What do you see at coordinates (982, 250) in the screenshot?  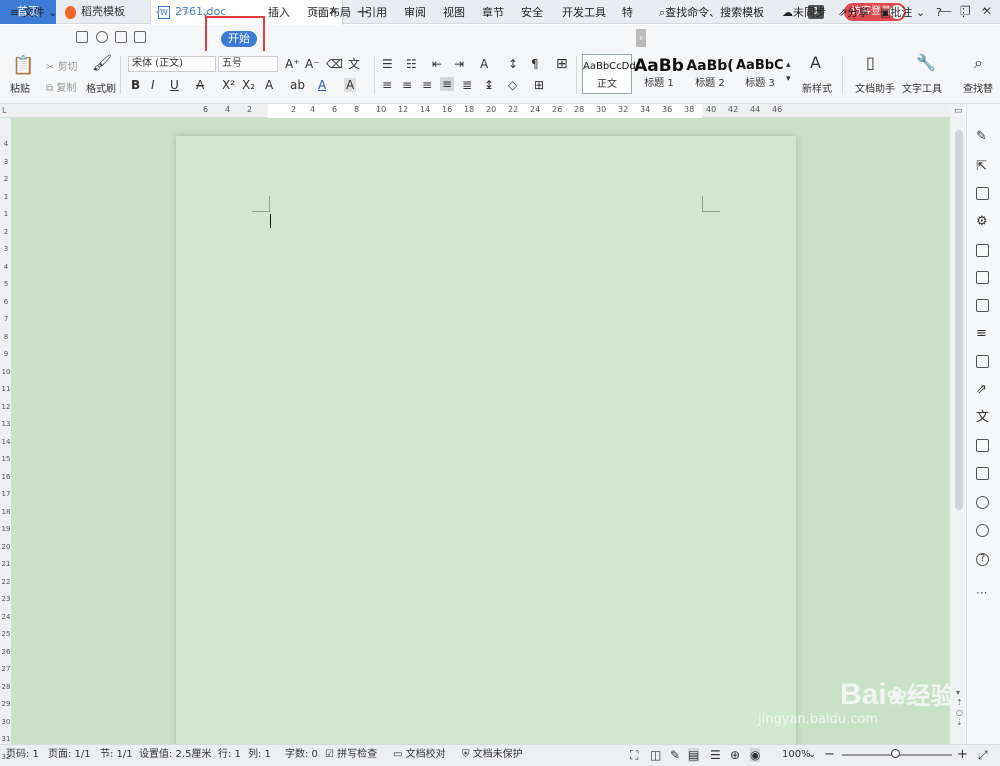 I see `table-icon` at bounding box center [982, 250].